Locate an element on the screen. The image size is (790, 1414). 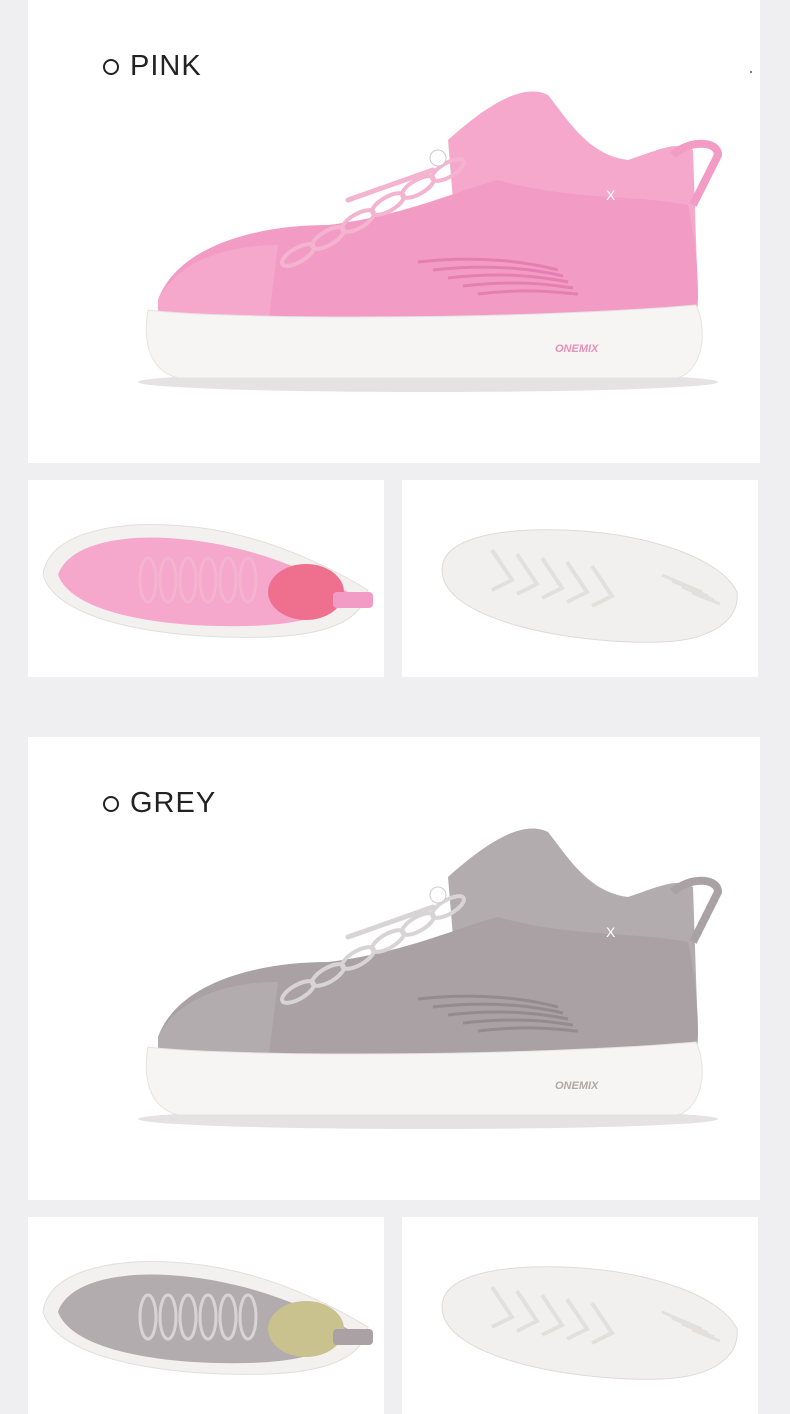
grey-top-panel is located at coordinates (206, 1315).